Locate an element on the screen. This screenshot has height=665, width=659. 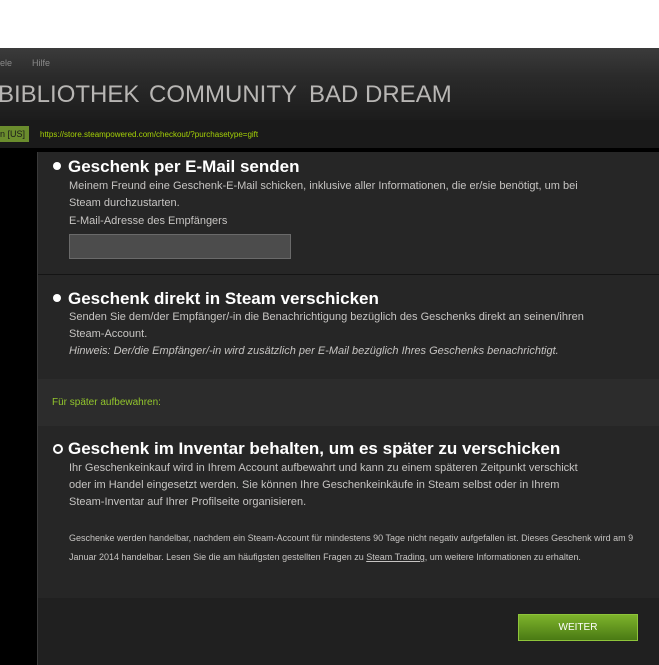
option-email-heading: Geschenk per E-Mail senden is located at coordinates (183, 167).